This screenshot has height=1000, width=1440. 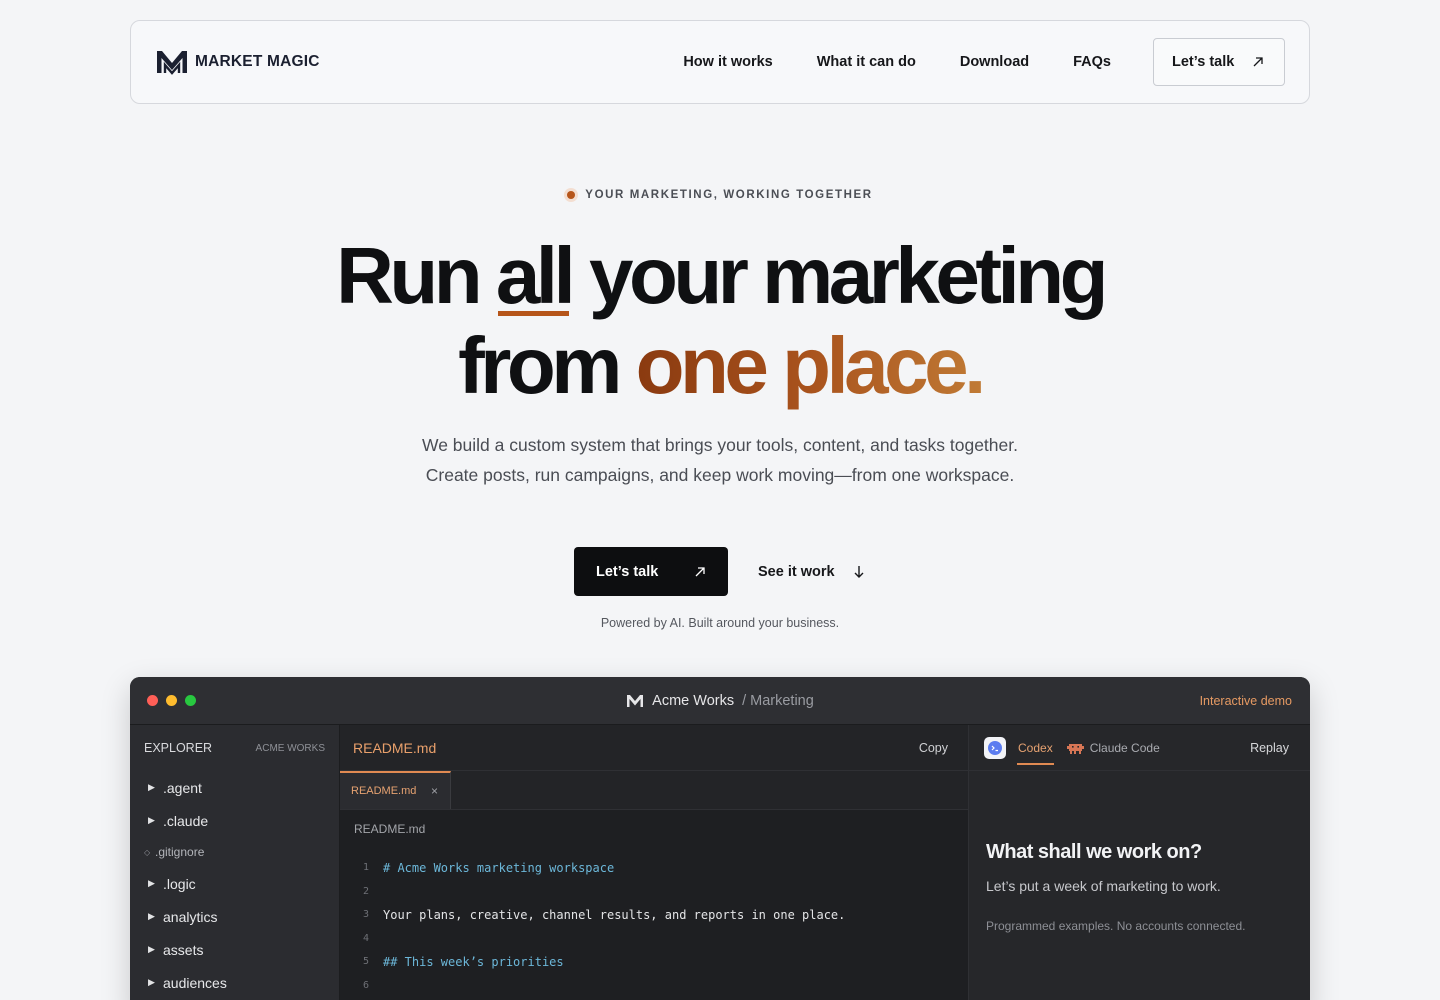 What do you see at coordinates (654, 962) in the screenshot?
I see `code-line: 5 ## This week’s priorities` at bounding box center [654, 962].